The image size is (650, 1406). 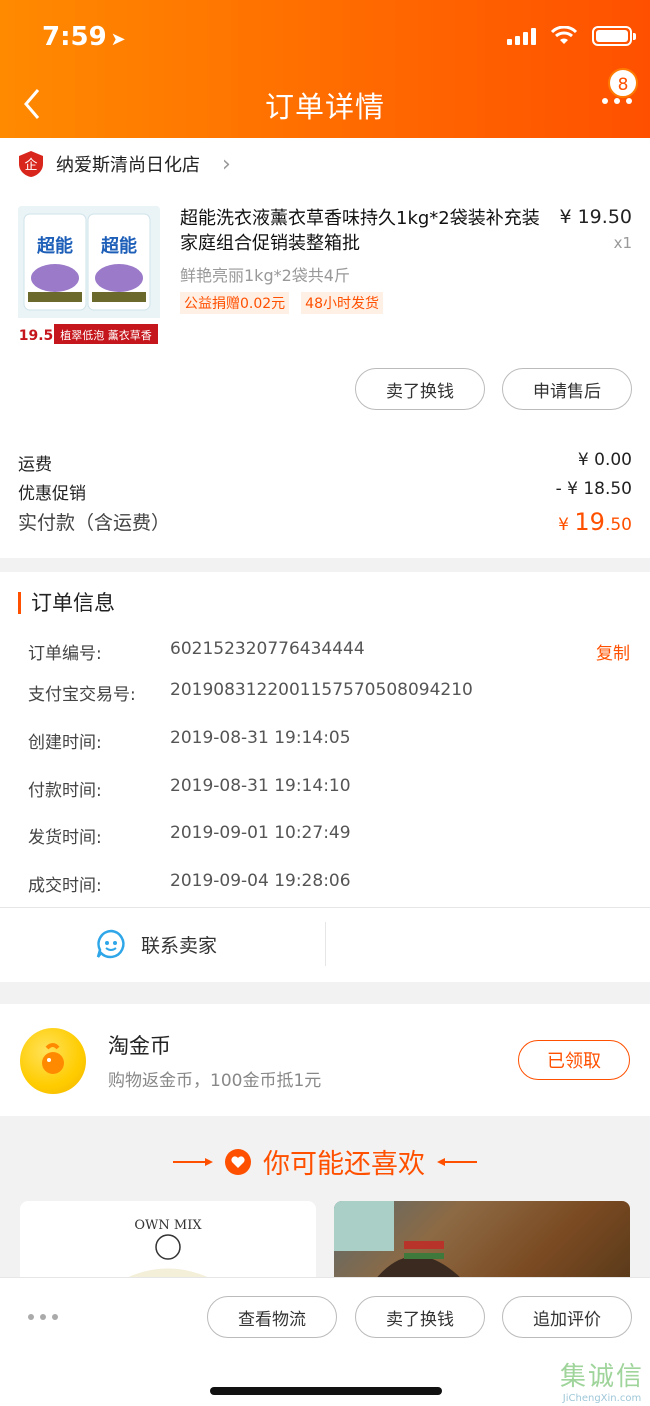 What do you see at coordinates (325, 1060) in the screenshot?
I see `taojinbi-card: 淘金币 购物返金币，100金币抵1元 已领取` at bounding box center [325, 1060].